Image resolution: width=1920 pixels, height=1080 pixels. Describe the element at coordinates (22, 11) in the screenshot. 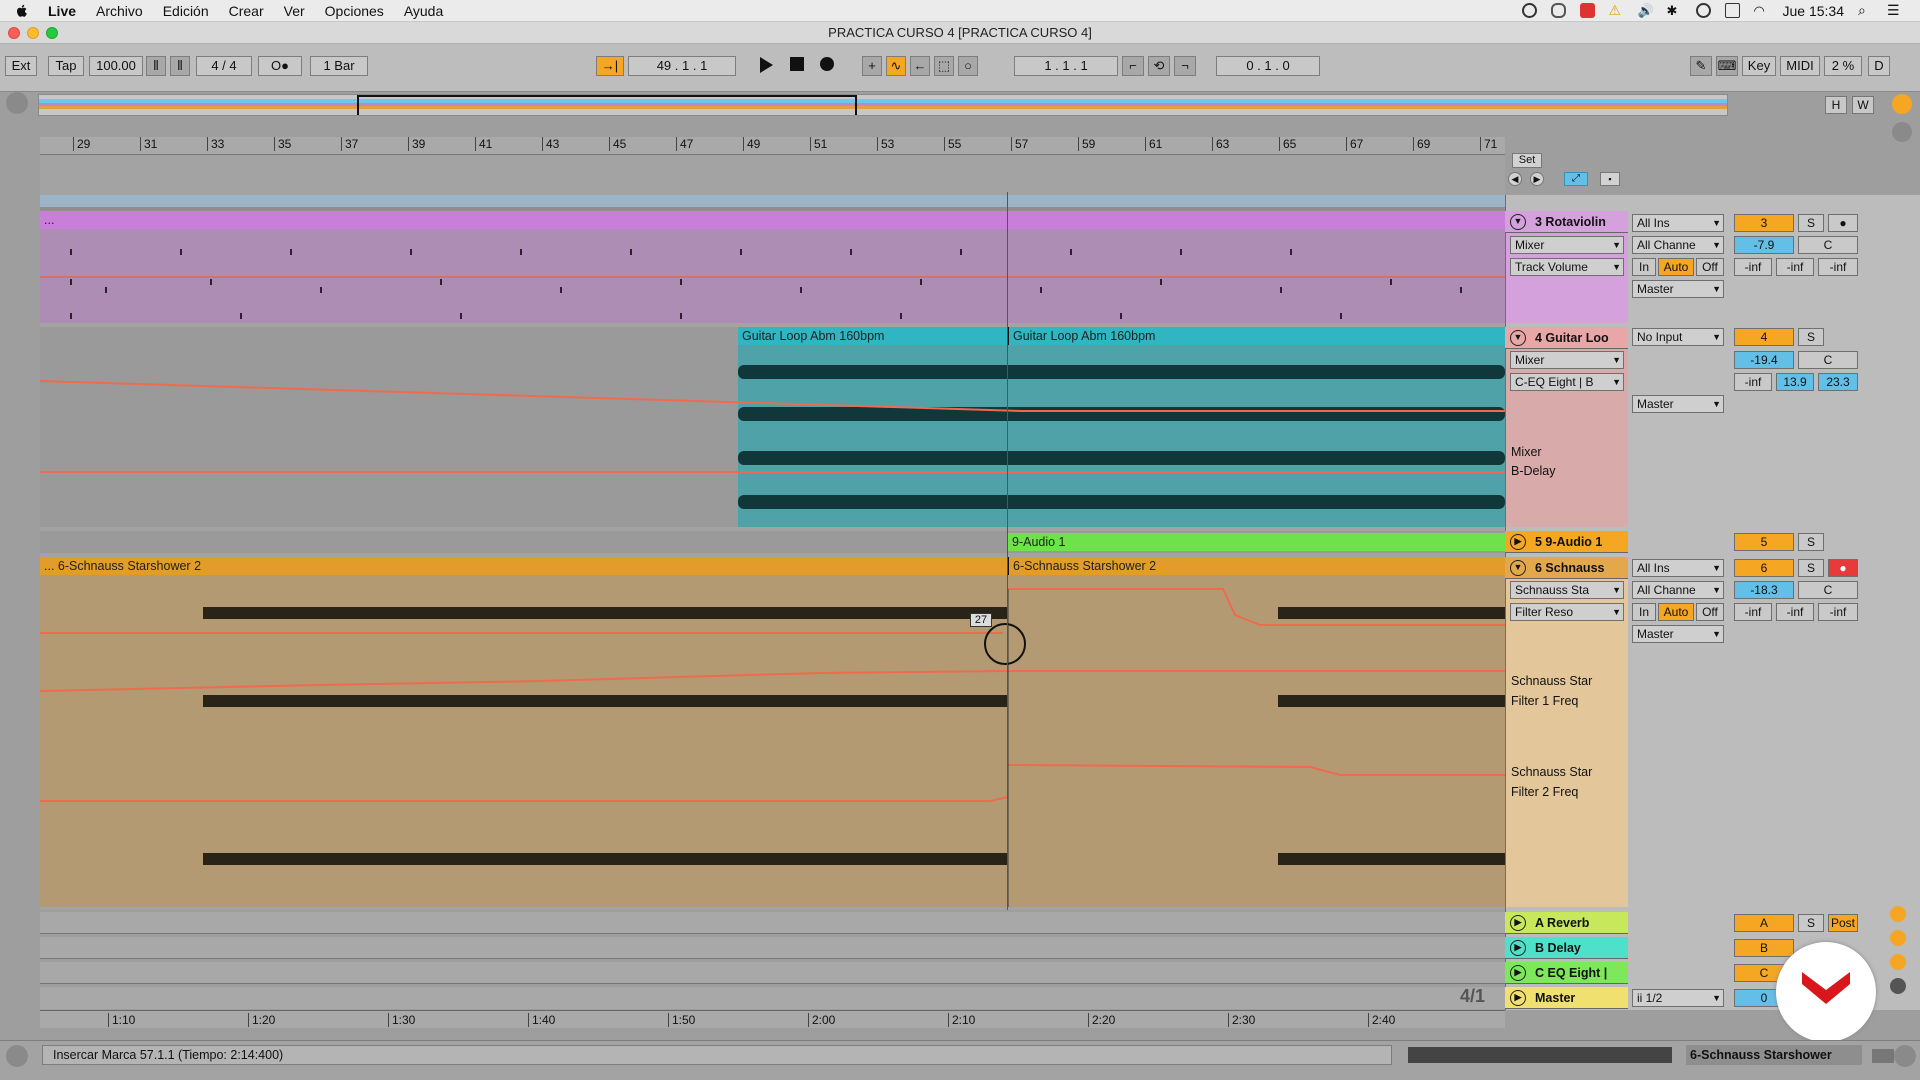

I see `apple-icon` at that location.